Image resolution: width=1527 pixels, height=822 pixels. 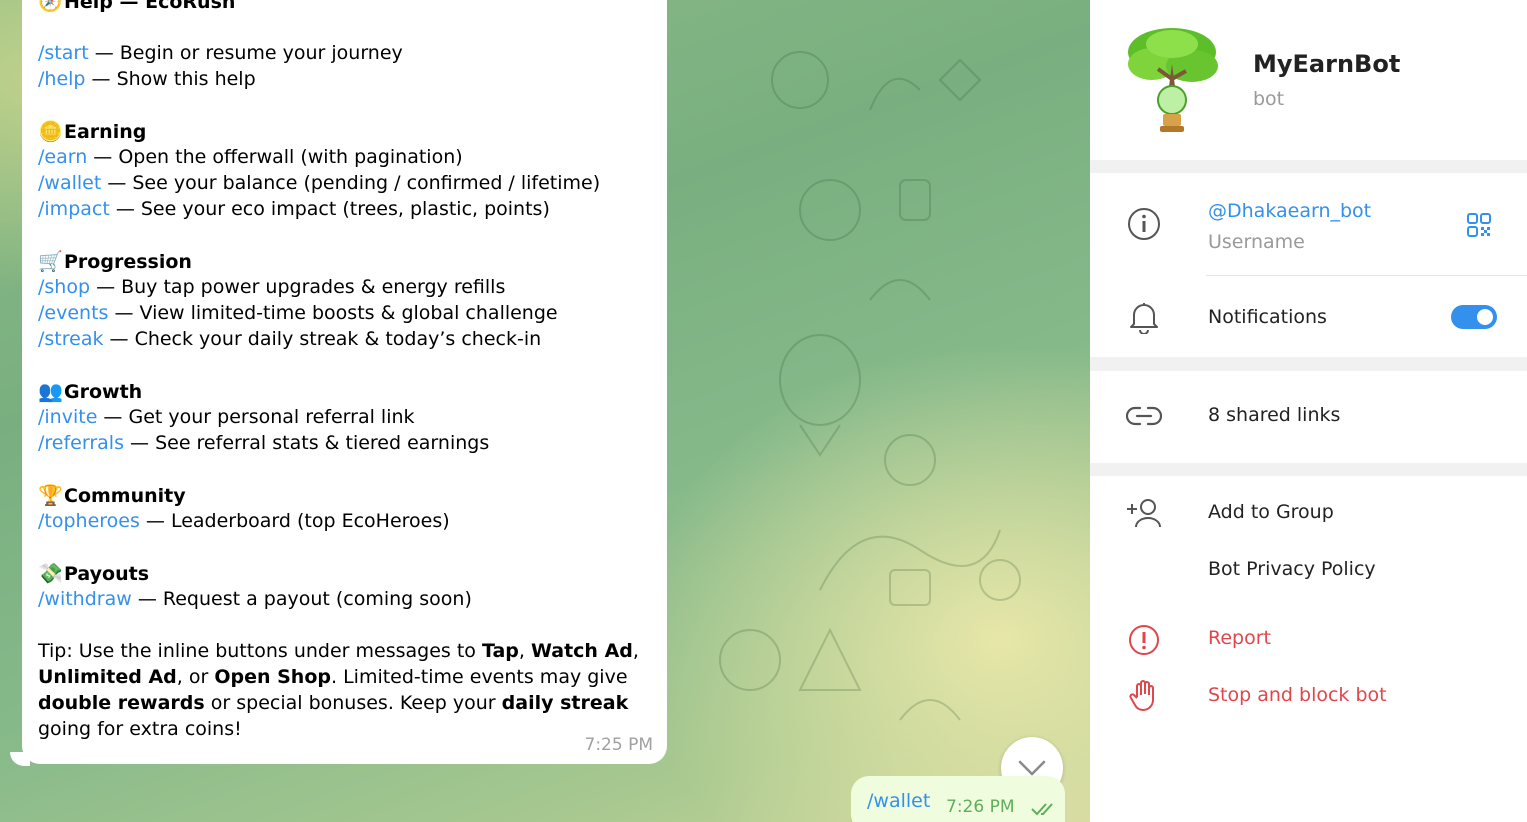 I want to click on outgoing-time: 7:26 PM, so click(x=980, y=807).